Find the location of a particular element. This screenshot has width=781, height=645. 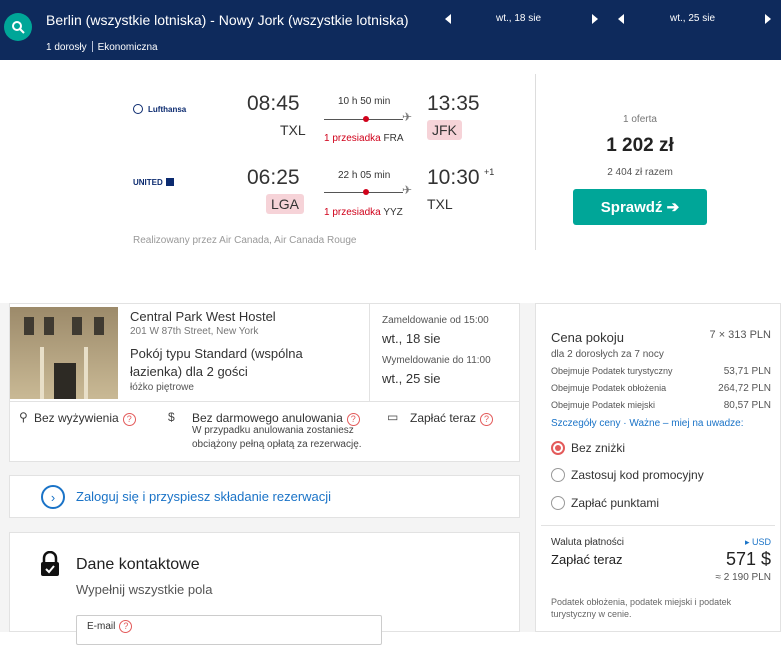

depart-next-day-button is located at coordinates (597, 19).